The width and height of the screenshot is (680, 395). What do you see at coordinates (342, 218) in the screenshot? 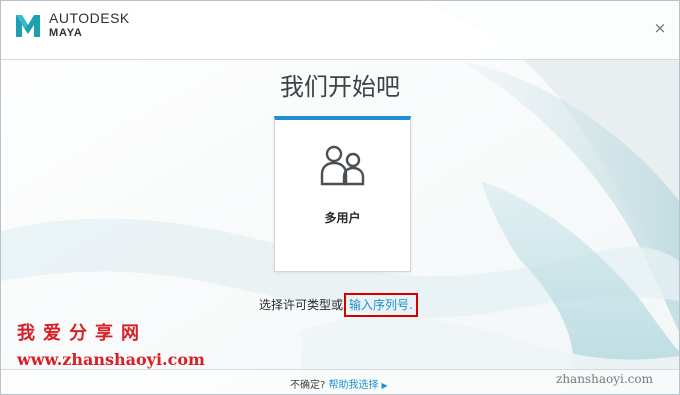
I see `card-label: 多用户` at bounding box center [342, 218].